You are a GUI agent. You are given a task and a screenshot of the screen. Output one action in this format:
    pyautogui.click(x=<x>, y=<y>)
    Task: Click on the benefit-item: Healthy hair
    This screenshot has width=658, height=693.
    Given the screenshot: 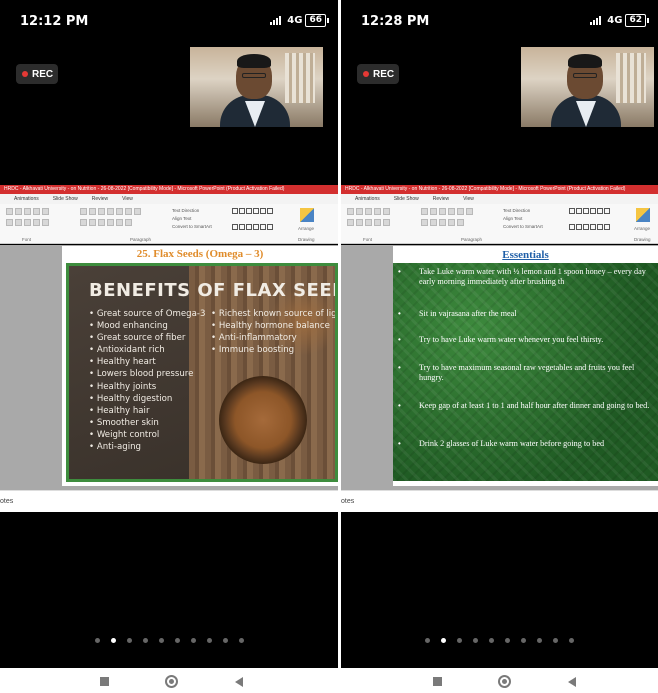 What is the action you would take?
    pyautogui.click(x=147, y=411)
    